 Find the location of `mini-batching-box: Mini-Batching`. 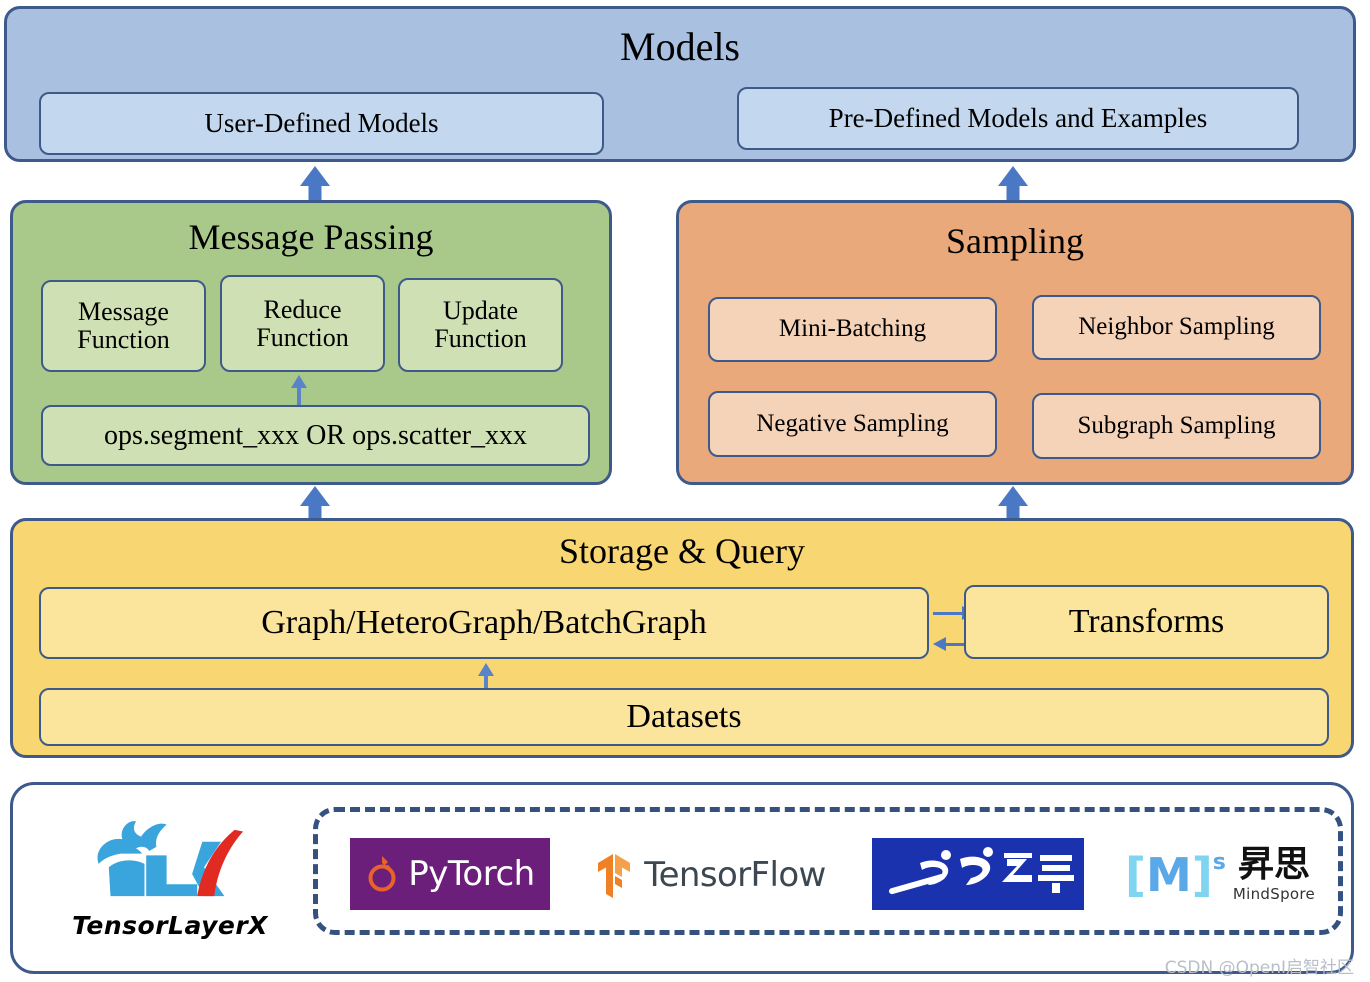

mini-batching-box: Mini-Batching is located at coordinates (852, 329).